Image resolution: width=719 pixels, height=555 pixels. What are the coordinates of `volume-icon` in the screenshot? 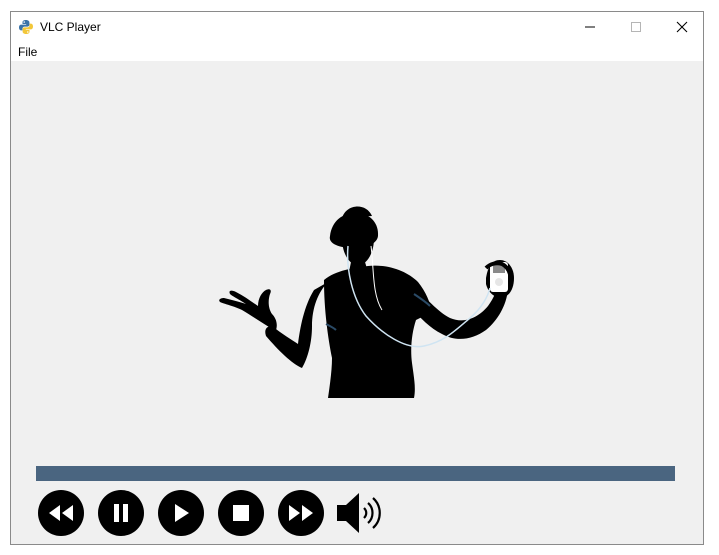 It's located at (359, 513).